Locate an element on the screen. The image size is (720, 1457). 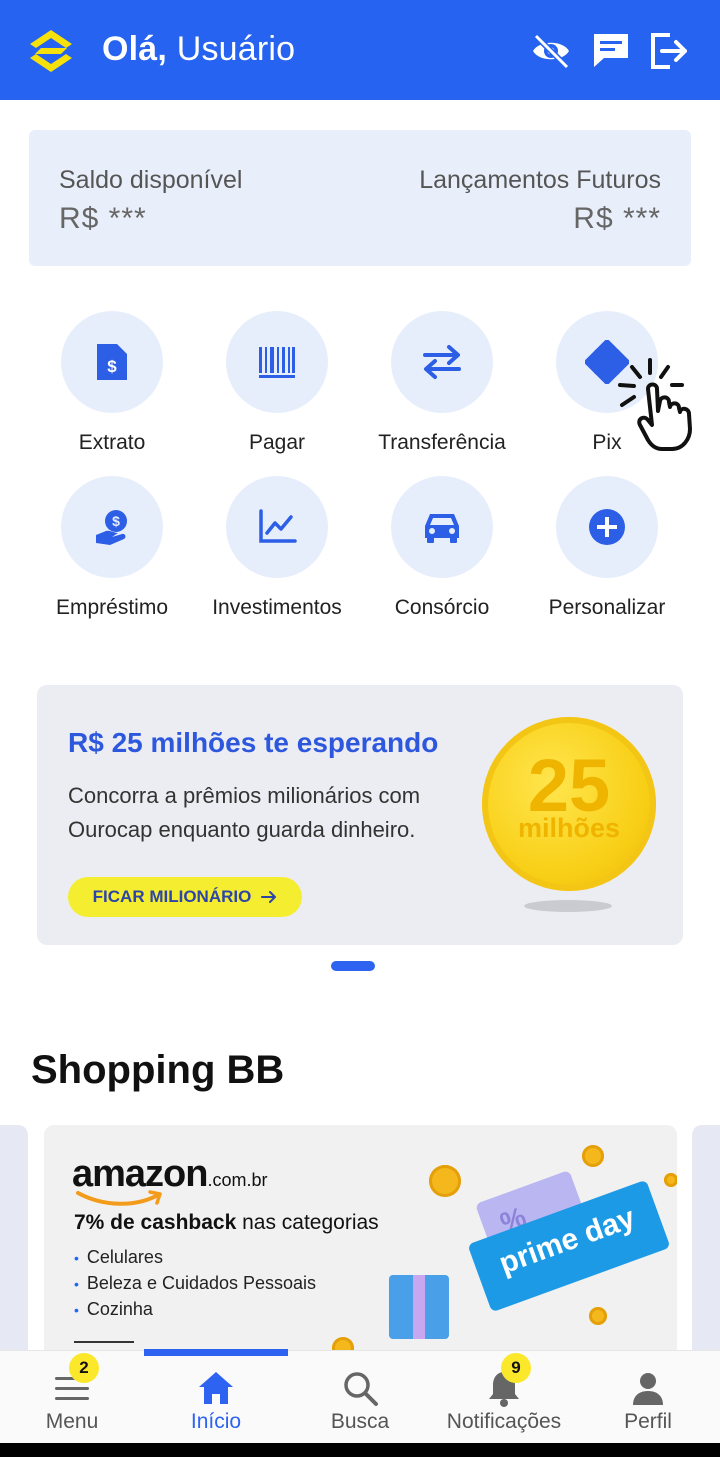
shortcut-investimentos-circle is located at coordinates (277, 527).